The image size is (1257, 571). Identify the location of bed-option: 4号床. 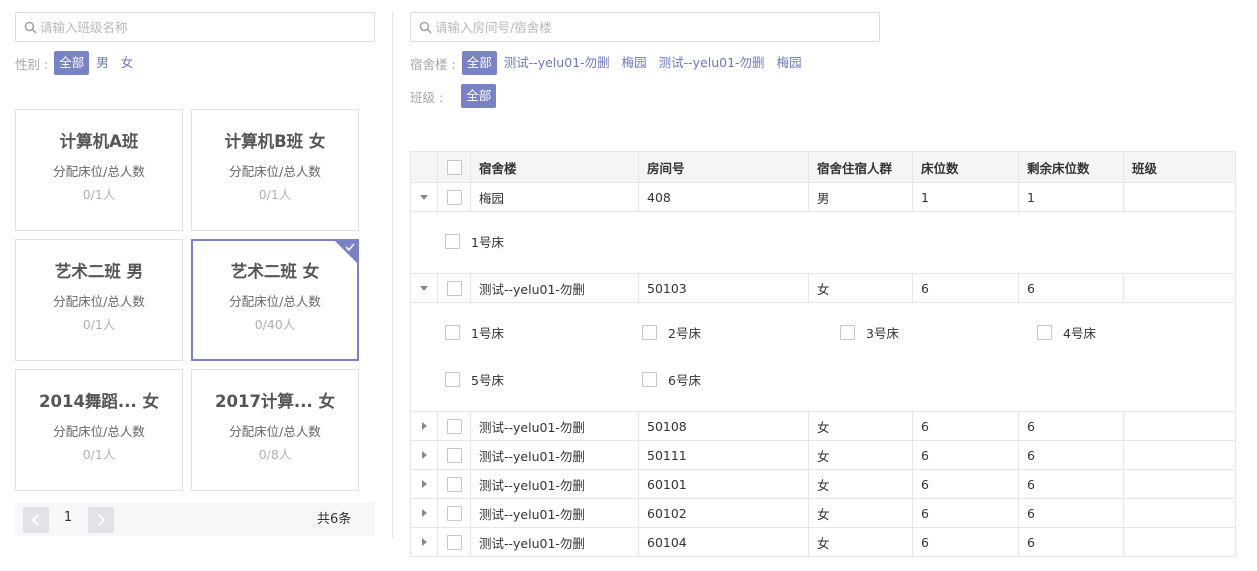
(1066, 332).